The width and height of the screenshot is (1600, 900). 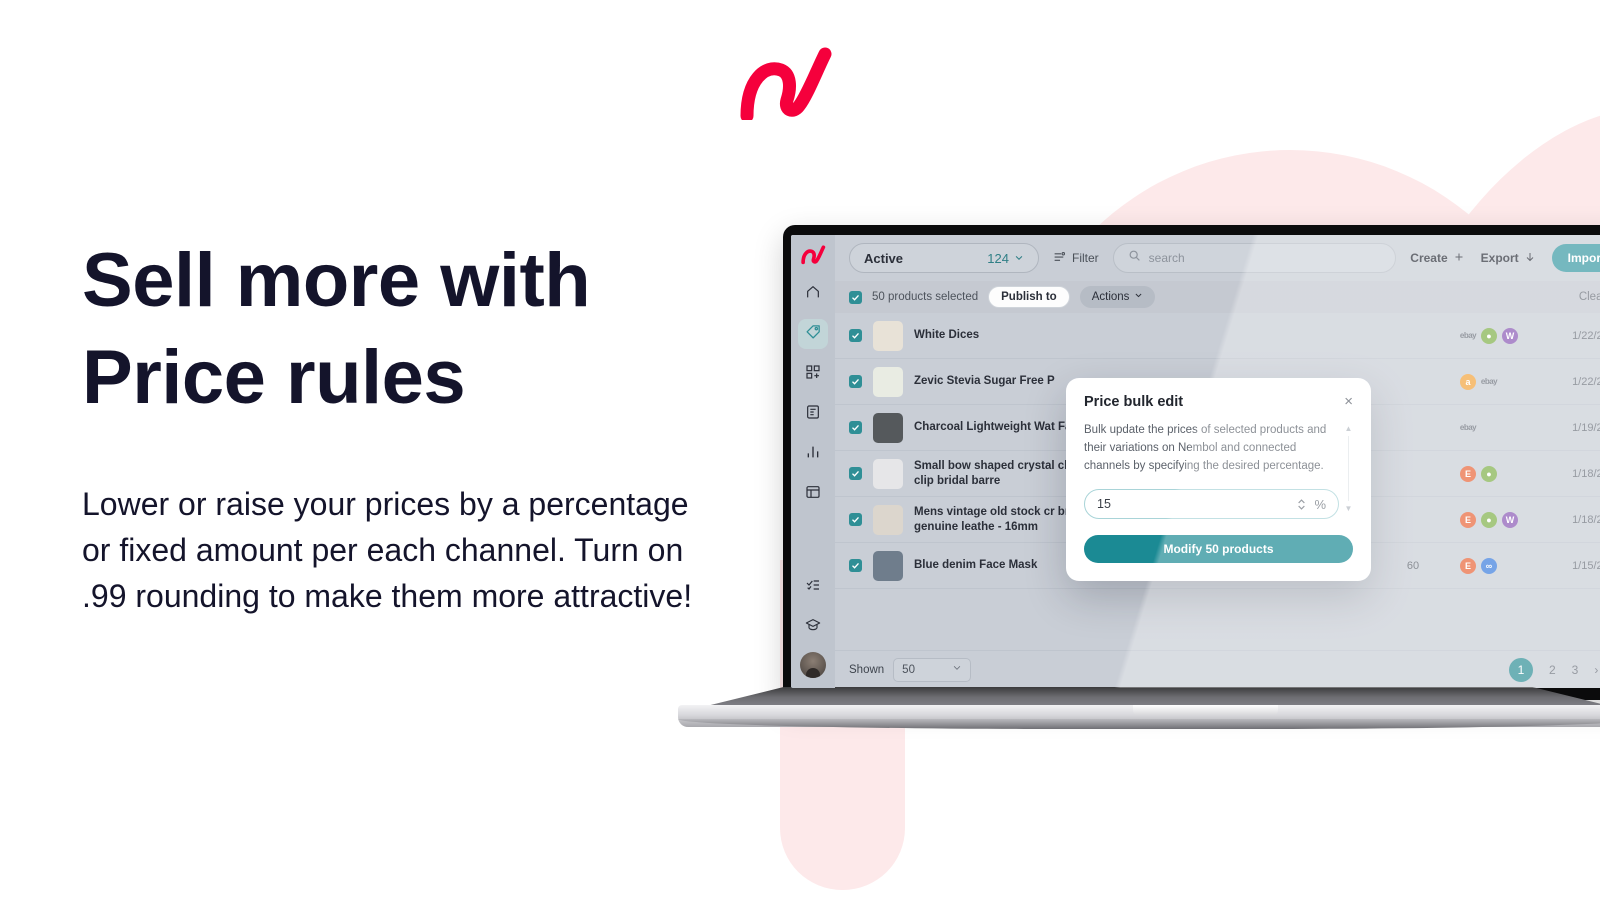 What do you see at coordinates (1059, 258) in the screenshot?
I see `filter-icon` at bounding box center [1059, 258].